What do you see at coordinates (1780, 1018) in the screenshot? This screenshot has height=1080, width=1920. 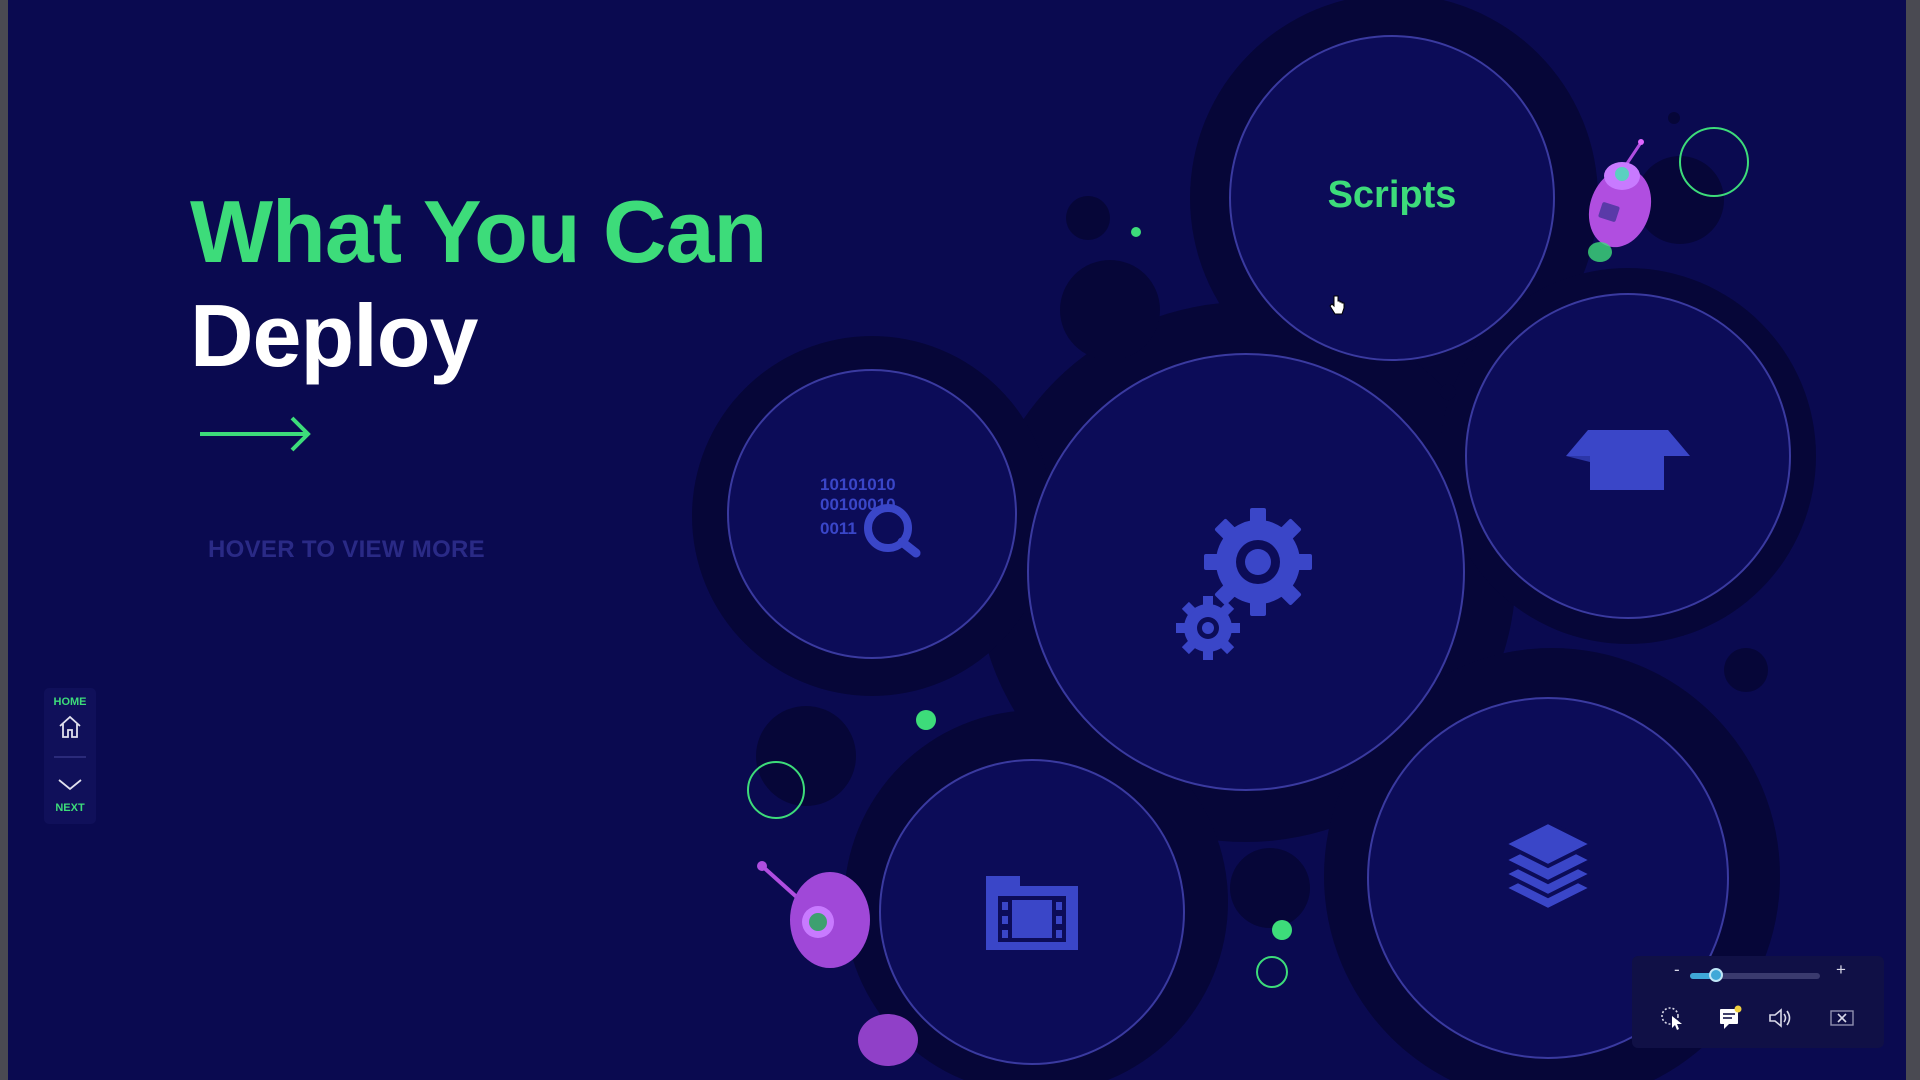 I see `volume-icon` at bounding box center [1780, 1018].